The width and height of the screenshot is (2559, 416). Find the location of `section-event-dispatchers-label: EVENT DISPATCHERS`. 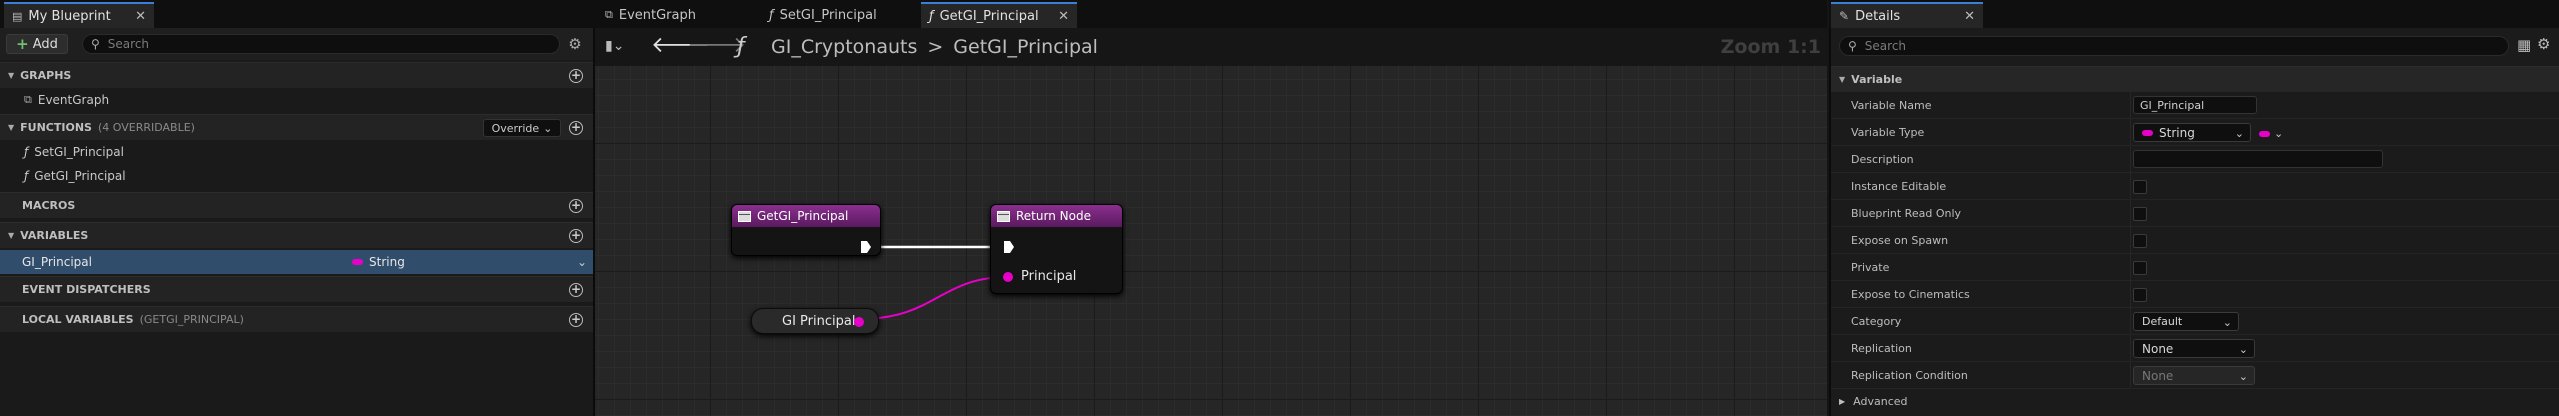

section-event-dispatchers-label: EVENT DISPATCHERS is located at coordinates (86, 289).